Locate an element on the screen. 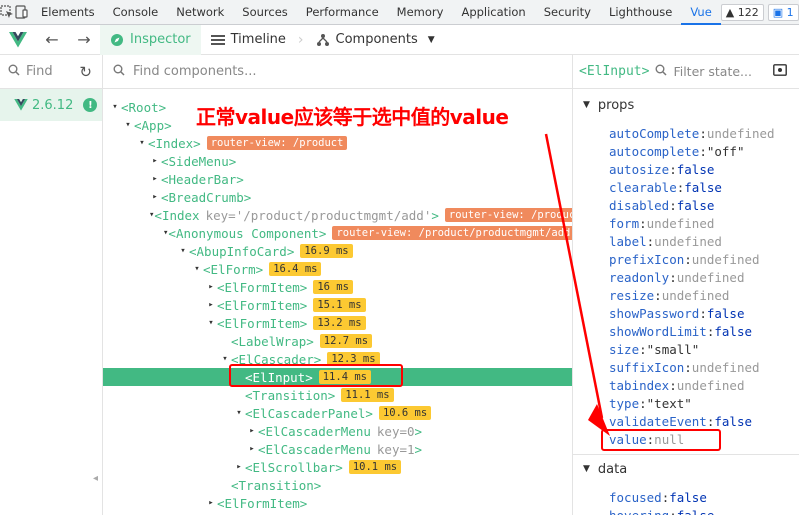 Image resolution: width=799 pixels, height=515 pixels. component-name: <SideMenu> is located at coordinates (199, 161).